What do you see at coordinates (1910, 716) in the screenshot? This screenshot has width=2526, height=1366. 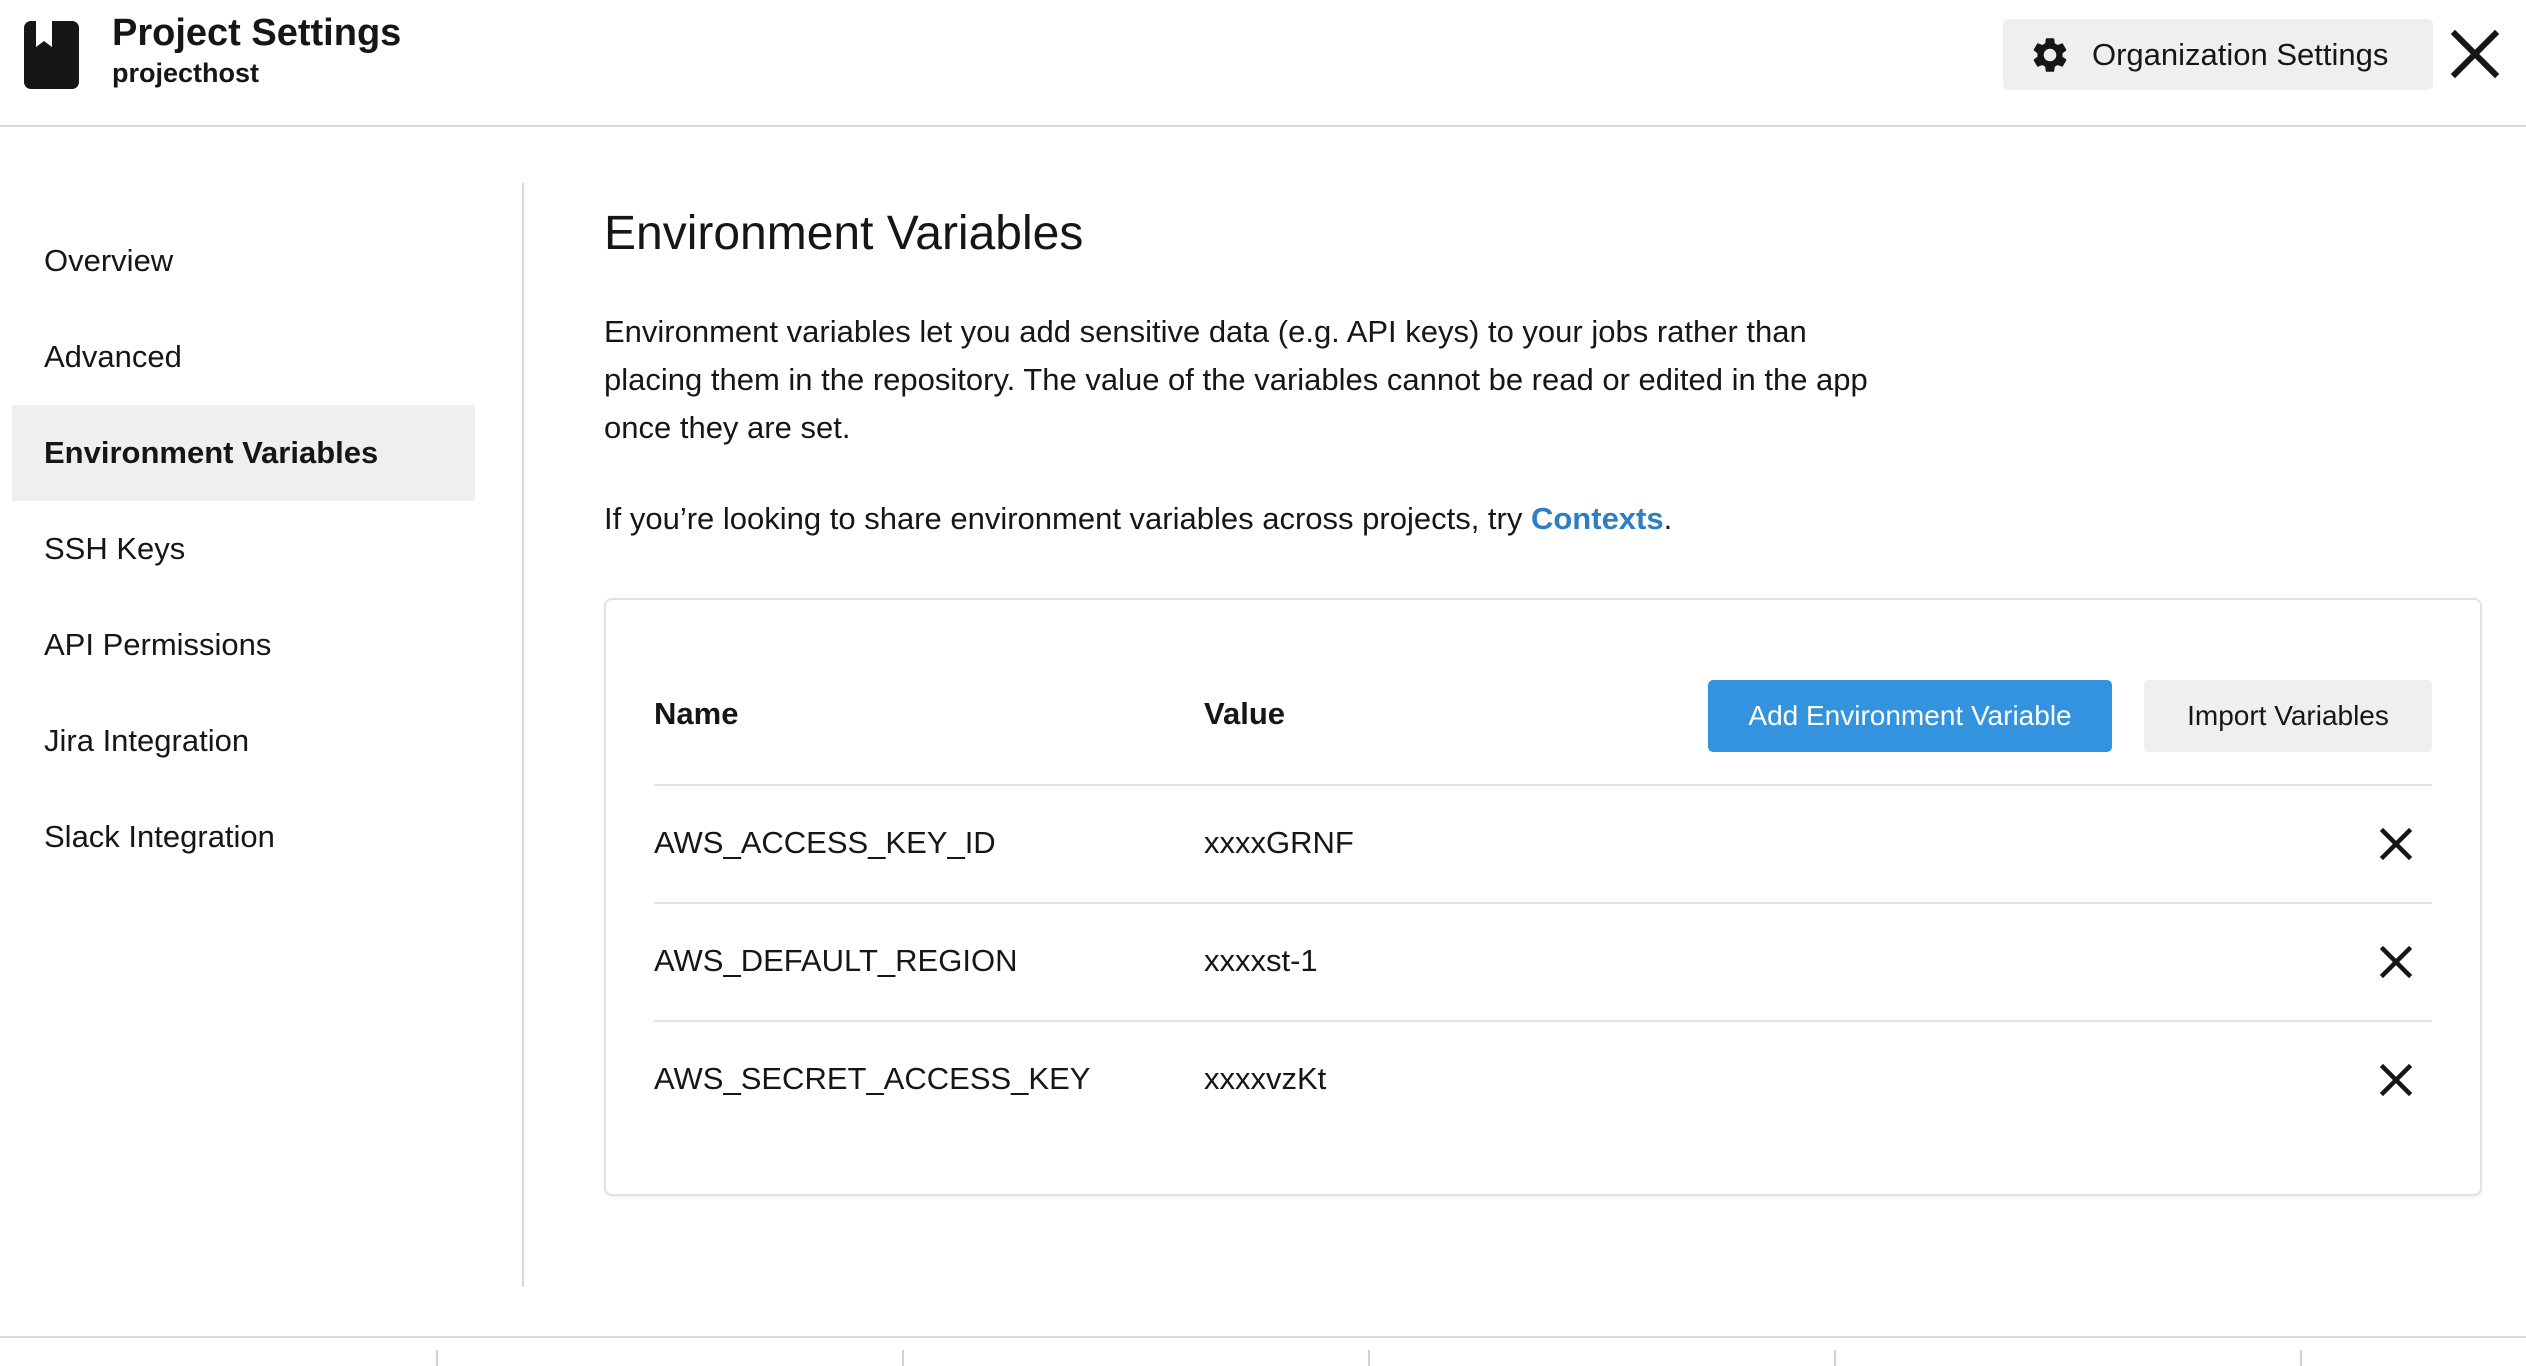 I see `add-environment-variable-button: Add Environment Variable` at bounding box center [1910, 716].